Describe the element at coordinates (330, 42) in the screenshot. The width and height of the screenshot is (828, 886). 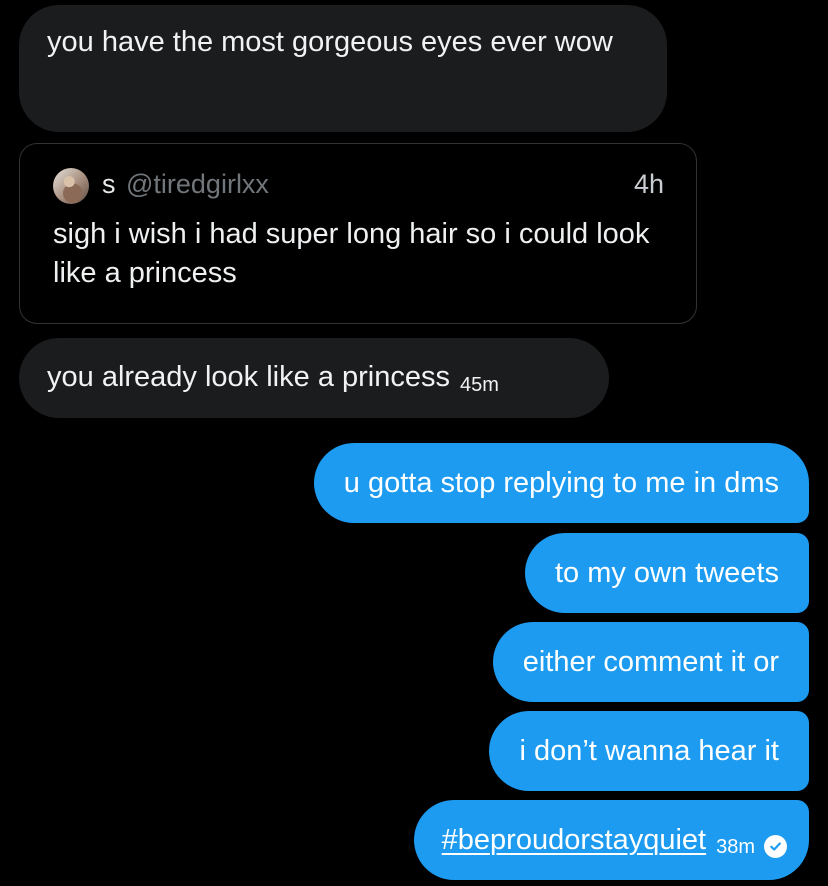
I see `incoming-message-text: you have the most gorgeous eyes ever wow` at that location.